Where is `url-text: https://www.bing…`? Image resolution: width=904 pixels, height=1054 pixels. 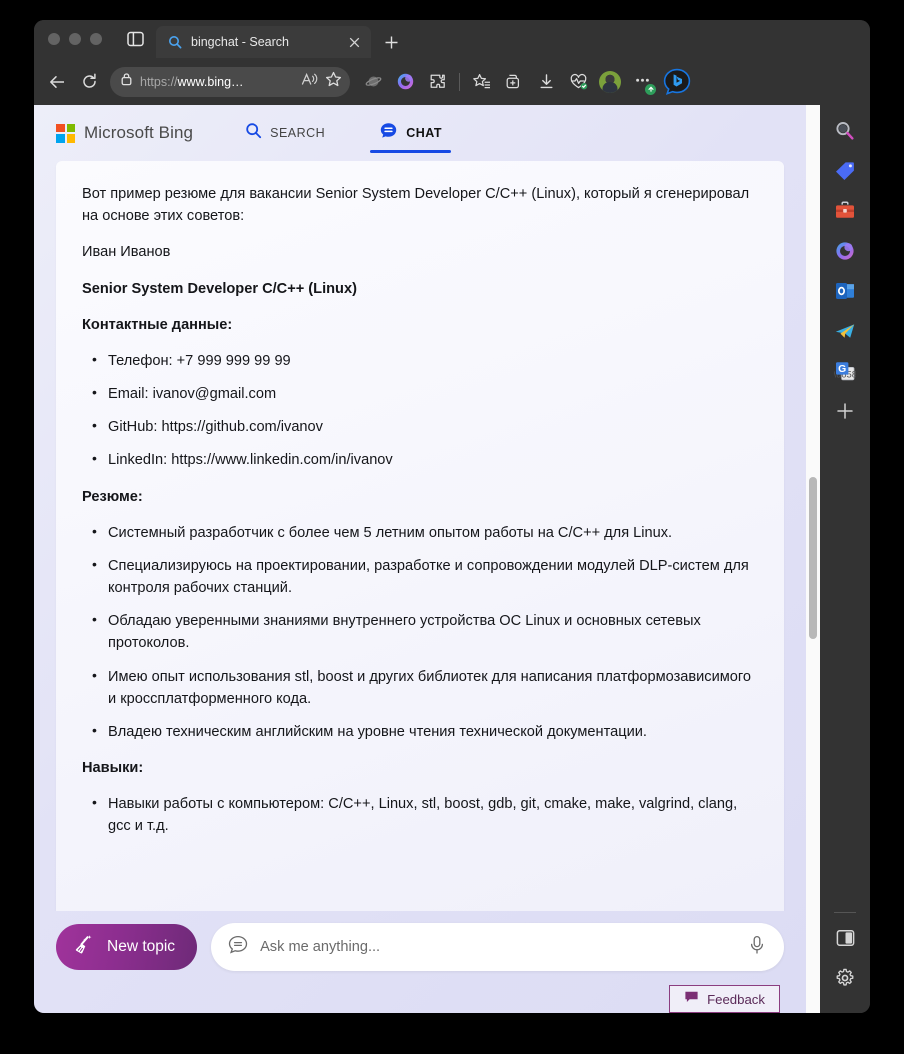
url-text: https://www.bing… is located at coordinates (217, 82).